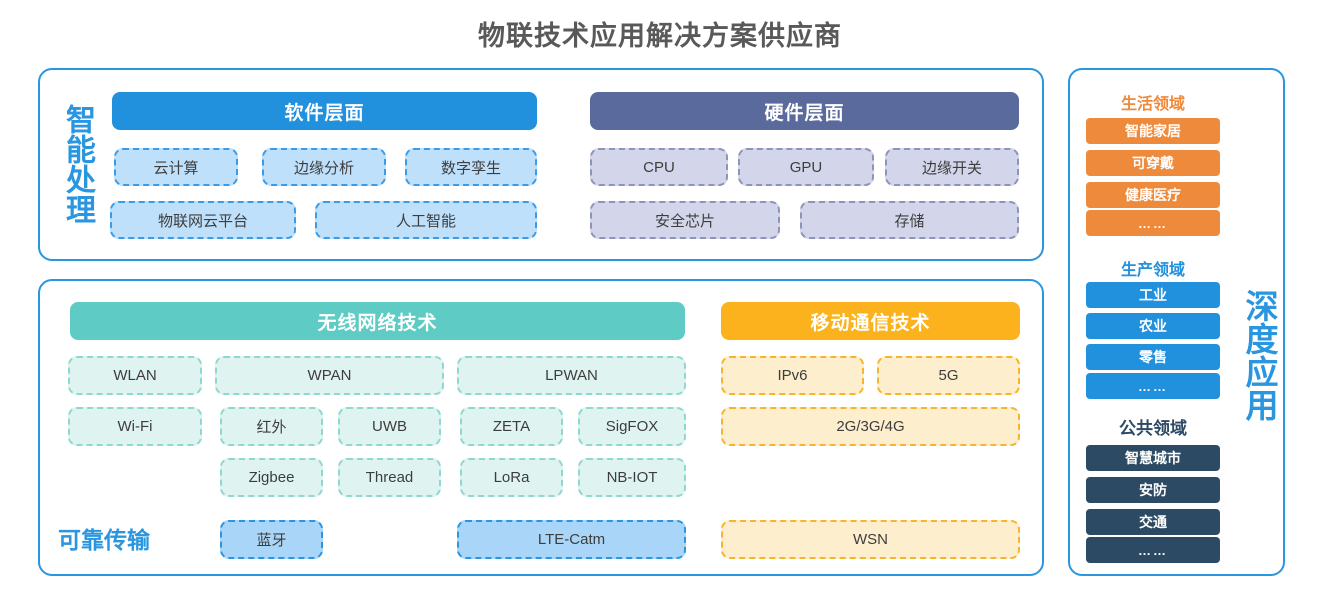 The image size is (1320, 598). What do you see at coordinates (948, 375) in the screenshot?
I see `mobile-tile: 5G` at bounding box center [948, 375].